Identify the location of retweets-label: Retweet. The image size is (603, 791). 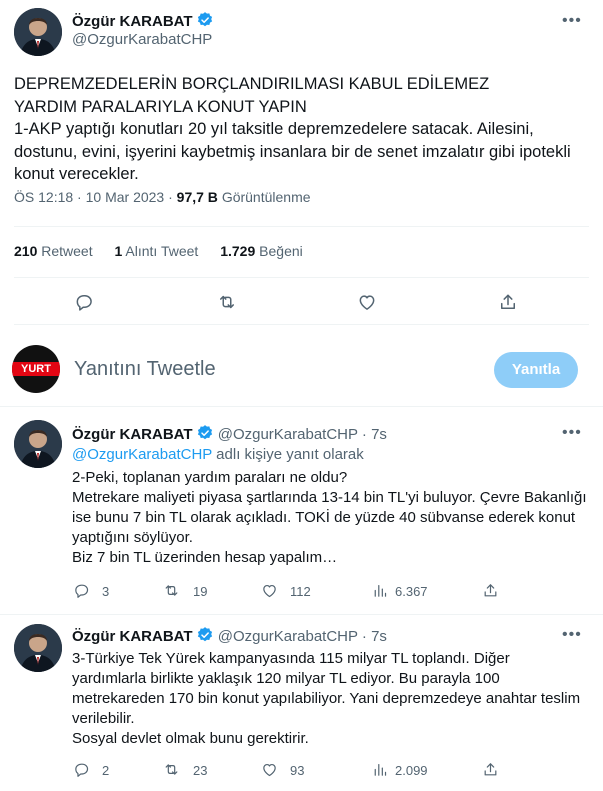
(67, 251).